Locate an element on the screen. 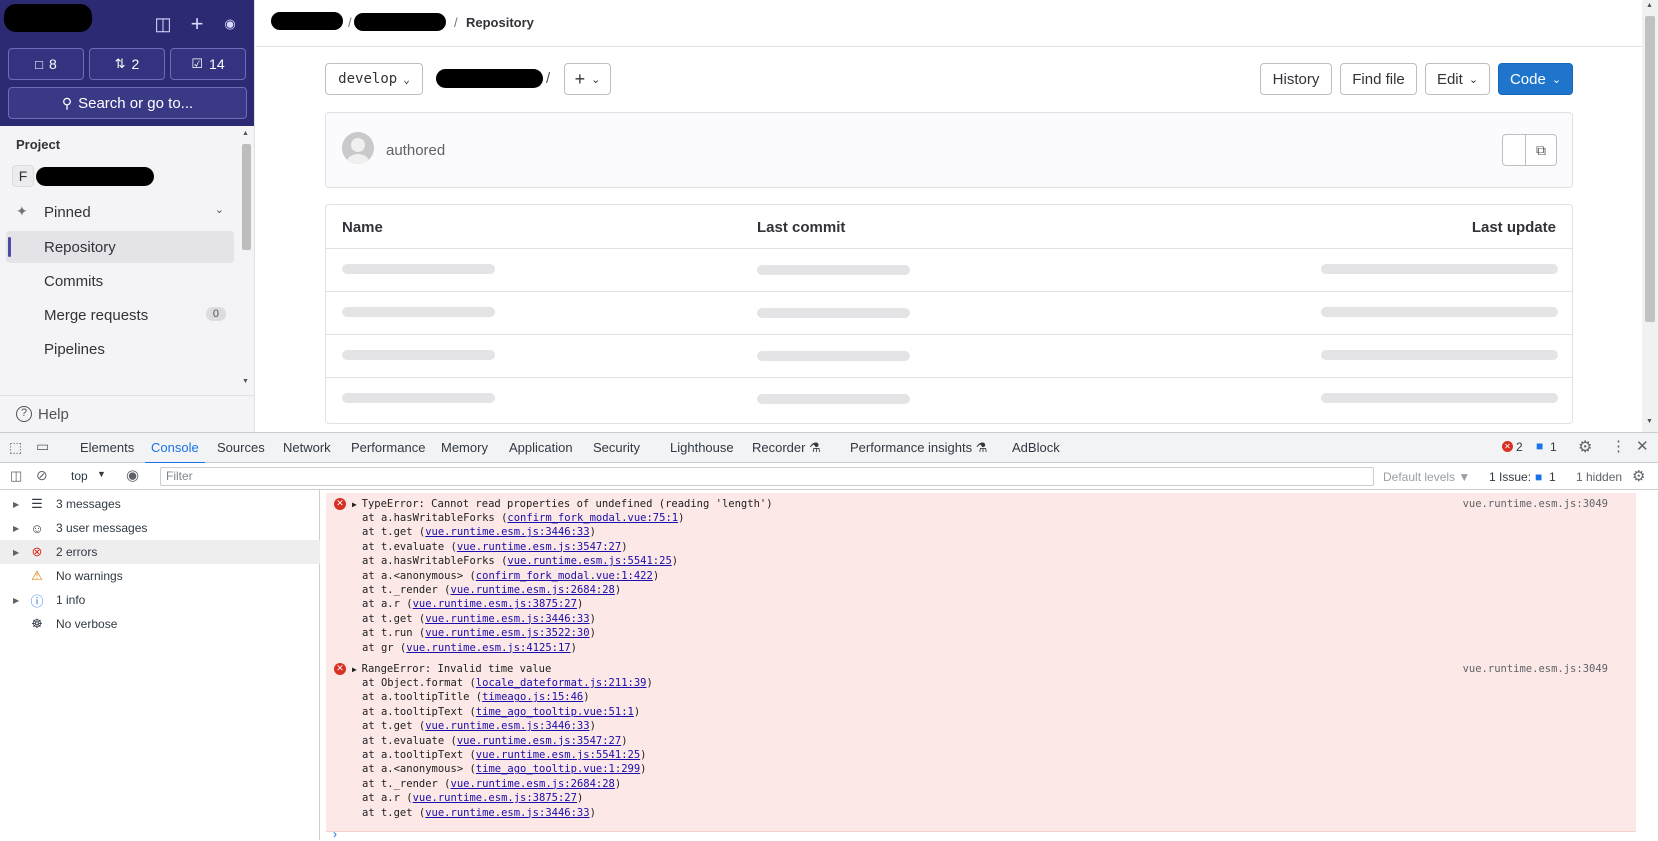 This screenshot has height=841, width=1658. edit-dropdown-button: Edit ⌄ is located at coordinates (1457, 79).